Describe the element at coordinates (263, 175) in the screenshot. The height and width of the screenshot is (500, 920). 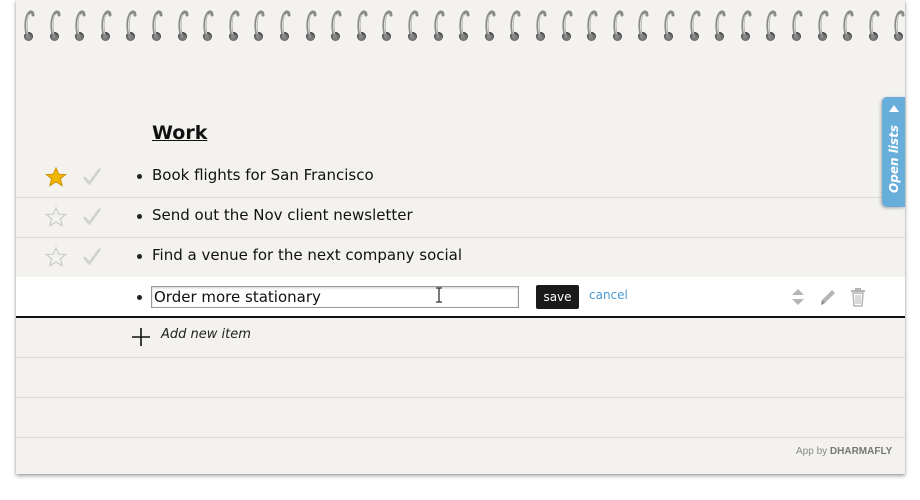
I see `item-text: Book flights for San Francisco` at that location.